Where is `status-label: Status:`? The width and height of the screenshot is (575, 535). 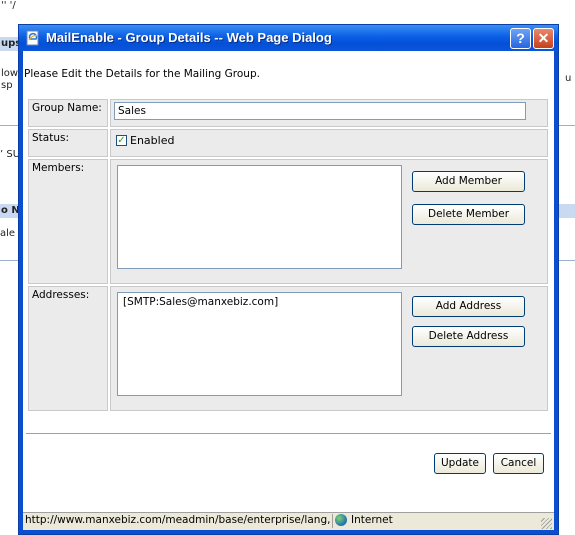
status-label: Status: is located at coordinates (68, 143).